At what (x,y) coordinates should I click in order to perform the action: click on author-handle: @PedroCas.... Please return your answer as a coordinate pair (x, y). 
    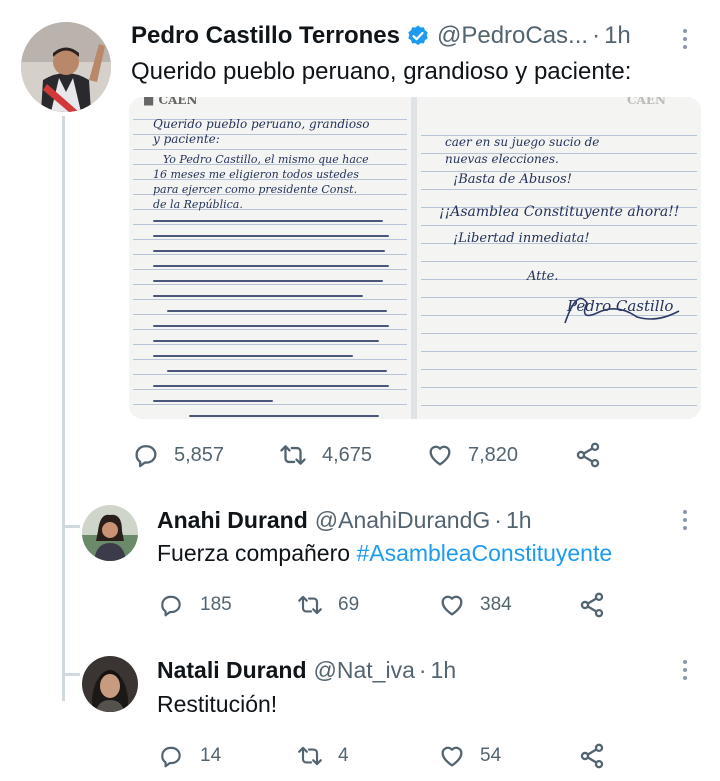
    Looking at the image, I should click on (512, 36).